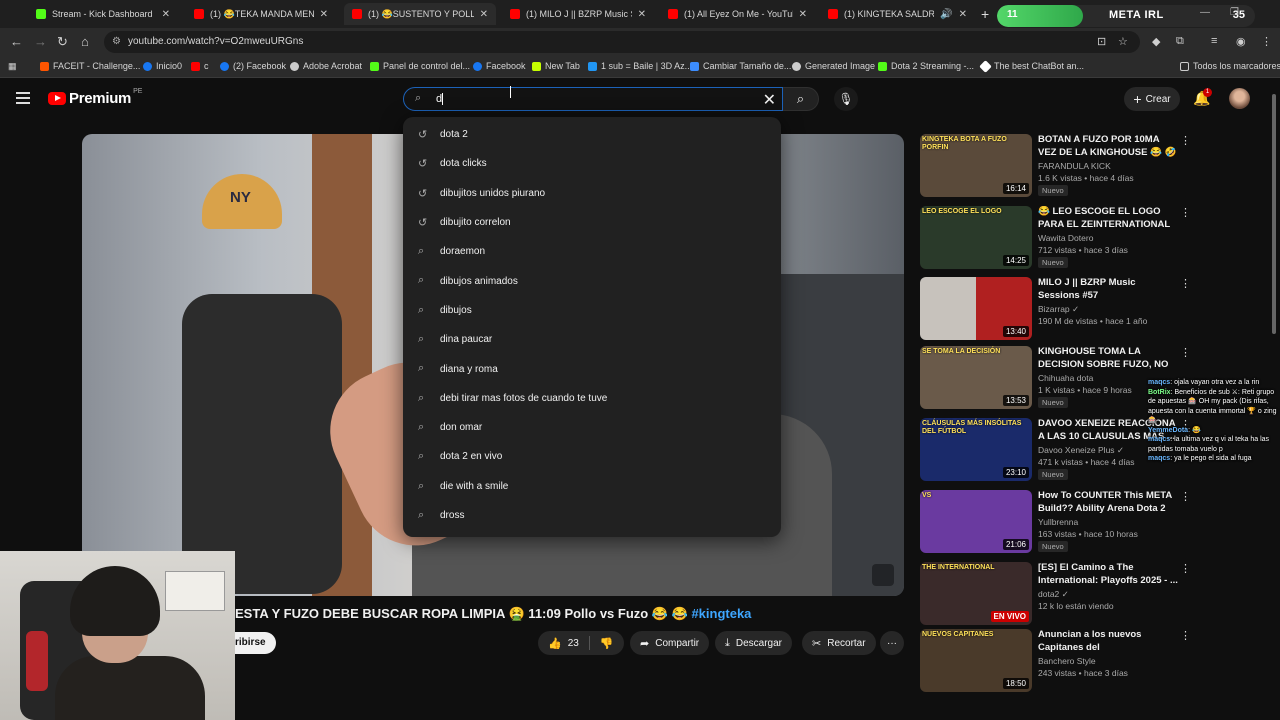 This screenshot has height=720, width=1280. I want to click on meta-irl-progress: 11 META IRL 35, so click(1126, 16).